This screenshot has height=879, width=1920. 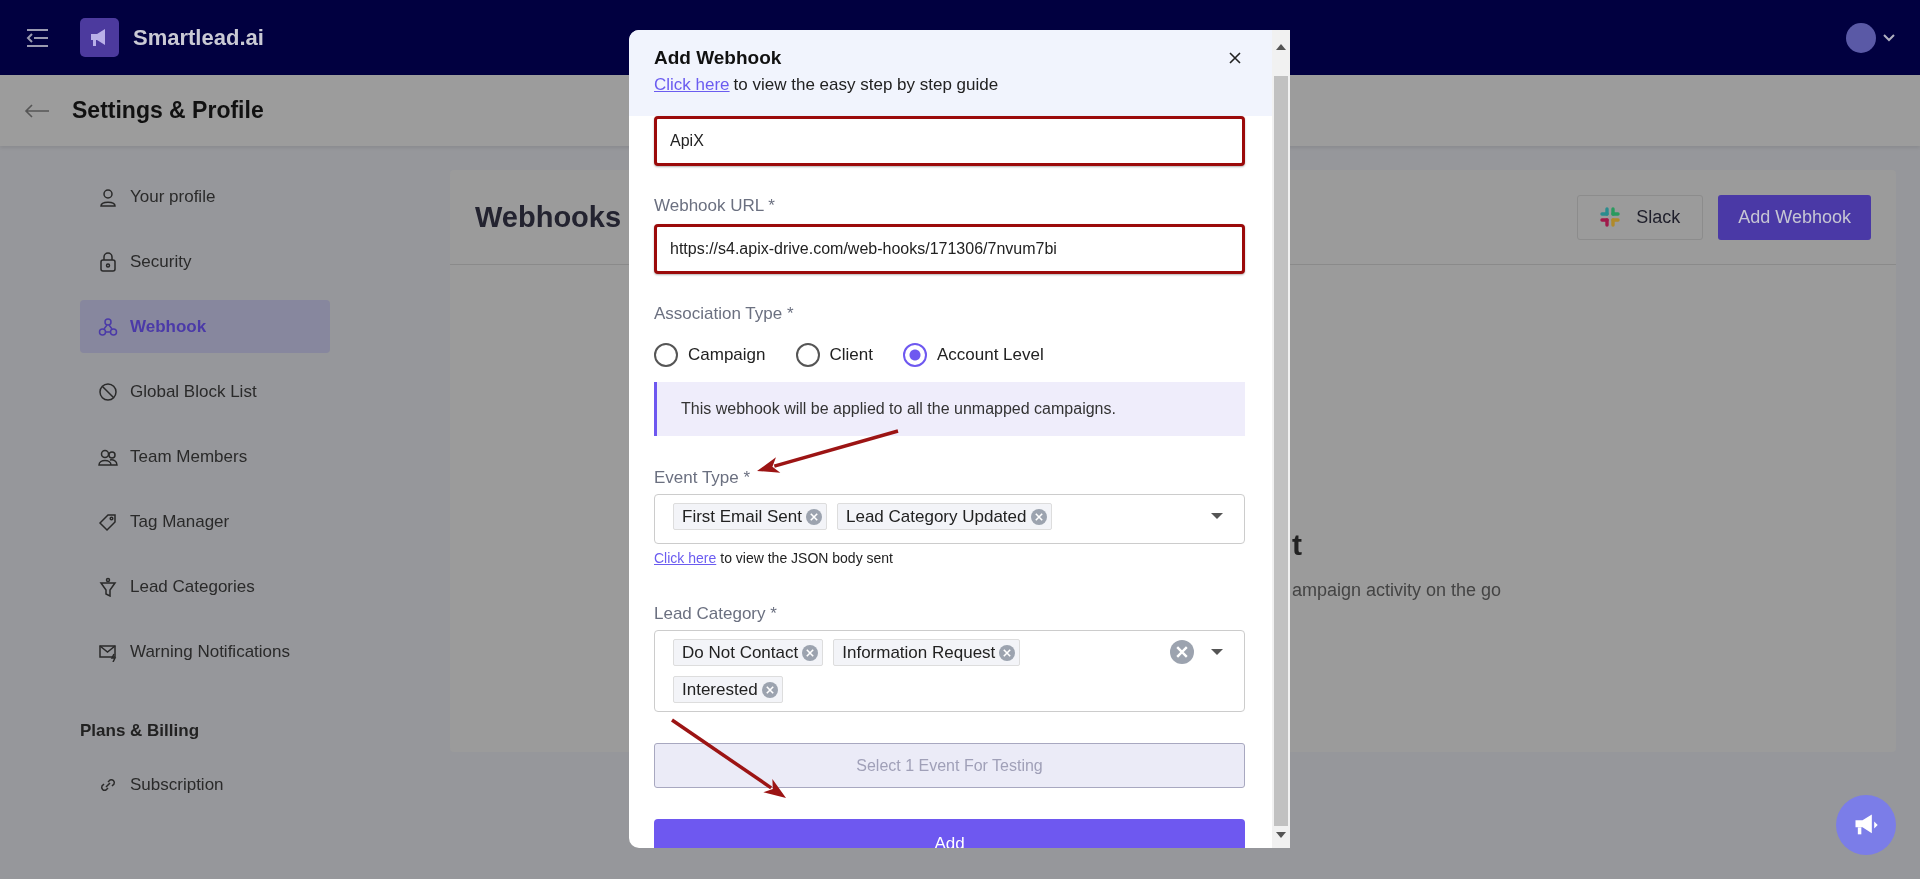 What do you see at coordinates (168, 110) in the screenshot?
I see `page-title: Settings & Profile` at bounding box center [168, 110].